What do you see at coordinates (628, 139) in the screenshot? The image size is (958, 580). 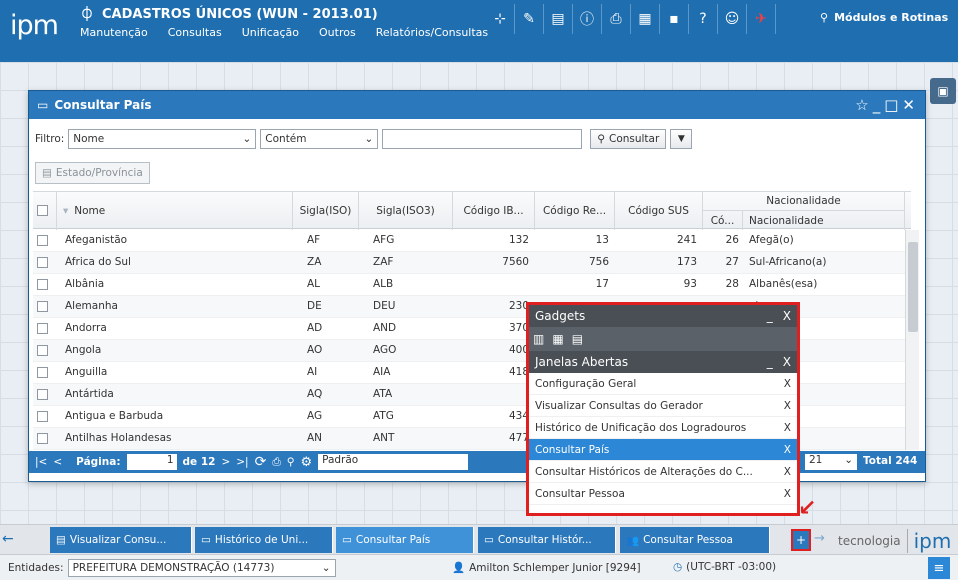 I see `consult-button: ⚲ Consultar` at bounding box center [628, 139].